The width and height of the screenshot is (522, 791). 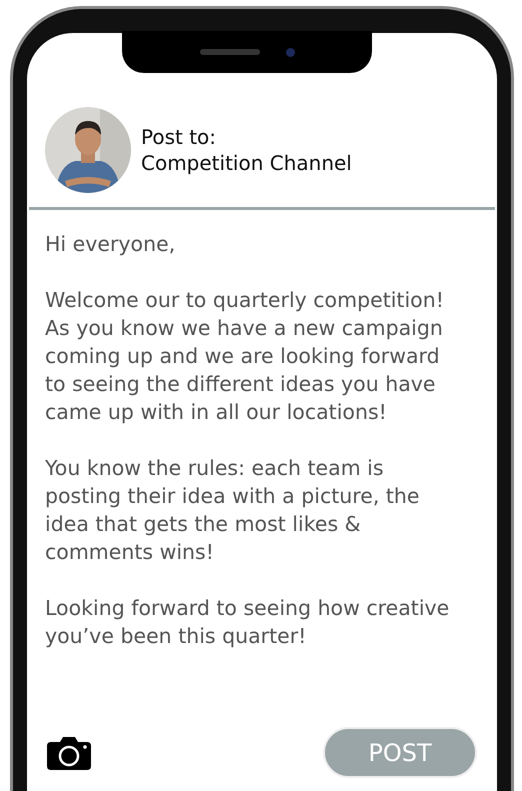 I want to click on message-paragraph: Hi everyone,, so click(x=110, y=244).